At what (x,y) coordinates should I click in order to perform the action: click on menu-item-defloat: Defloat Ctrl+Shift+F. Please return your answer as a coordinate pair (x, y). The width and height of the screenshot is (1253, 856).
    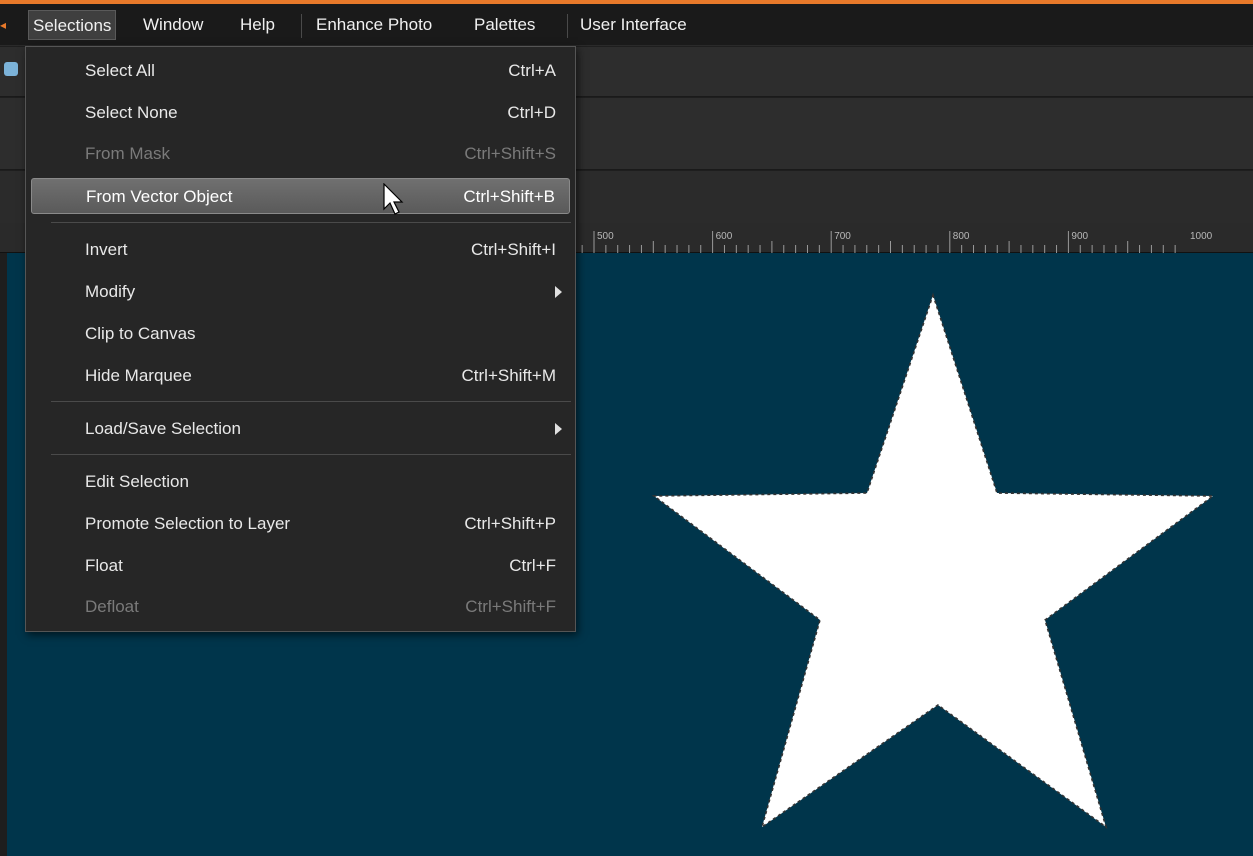
    Looking at the image, I should click on (300, 607).